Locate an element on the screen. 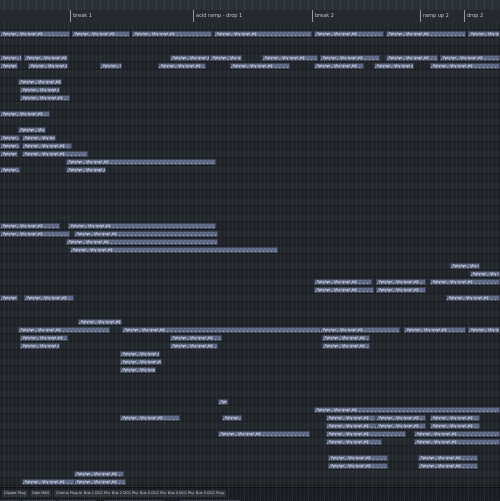 The height and width of the screenshot is (501, 500). toolbar-button-gain: Gain MKII is located at coordinates (40, 493).